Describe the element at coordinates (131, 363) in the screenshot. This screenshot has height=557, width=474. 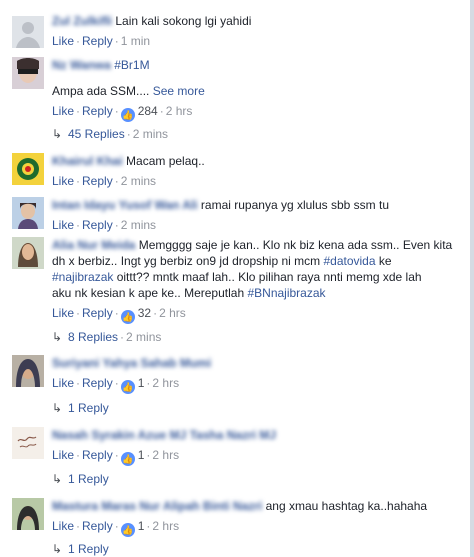
I see `comment-author: Suriyani Yahya Sahab Mumi` at that location.